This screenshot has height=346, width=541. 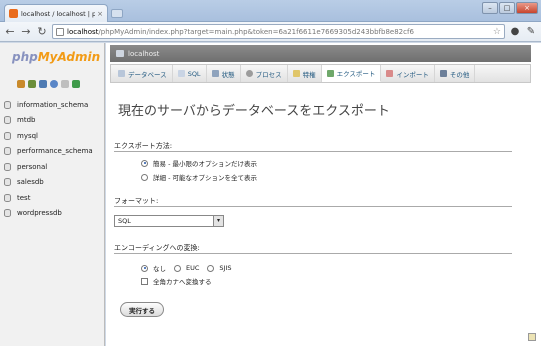 What do you see at coordinates (159, 269) in the screenshot?
I see `radio-none-label: なし` at bounding box center [159, 269].